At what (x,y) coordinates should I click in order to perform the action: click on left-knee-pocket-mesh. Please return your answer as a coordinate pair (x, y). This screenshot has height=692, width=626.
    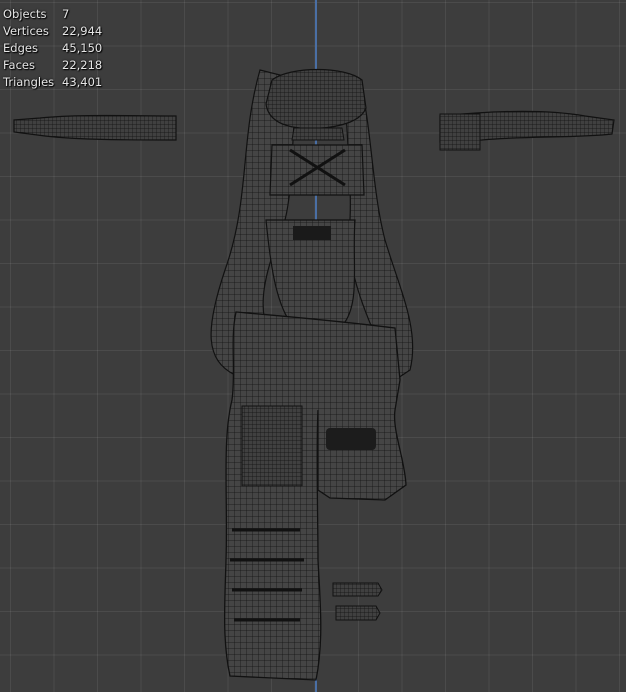
    Looking at the image, I should click on (272, 446).